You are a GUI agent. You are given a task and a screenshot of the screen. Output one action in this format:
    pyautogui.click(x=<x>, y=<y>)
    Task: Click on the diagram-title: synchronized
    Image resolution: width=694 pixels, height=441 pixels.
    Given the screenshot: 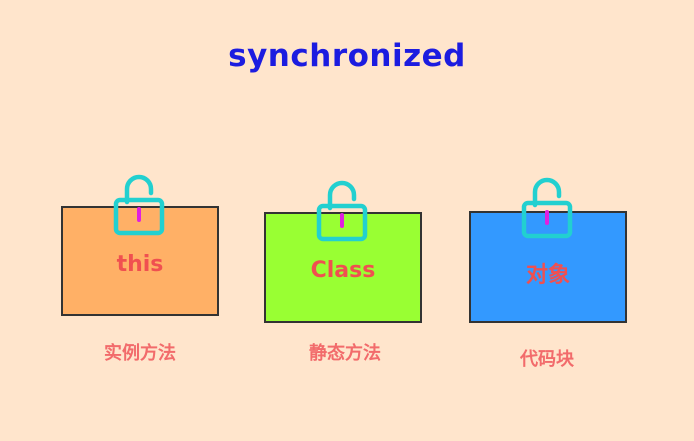 What is the action you would take?
    pyautogui.click(x=347, y=56)
    